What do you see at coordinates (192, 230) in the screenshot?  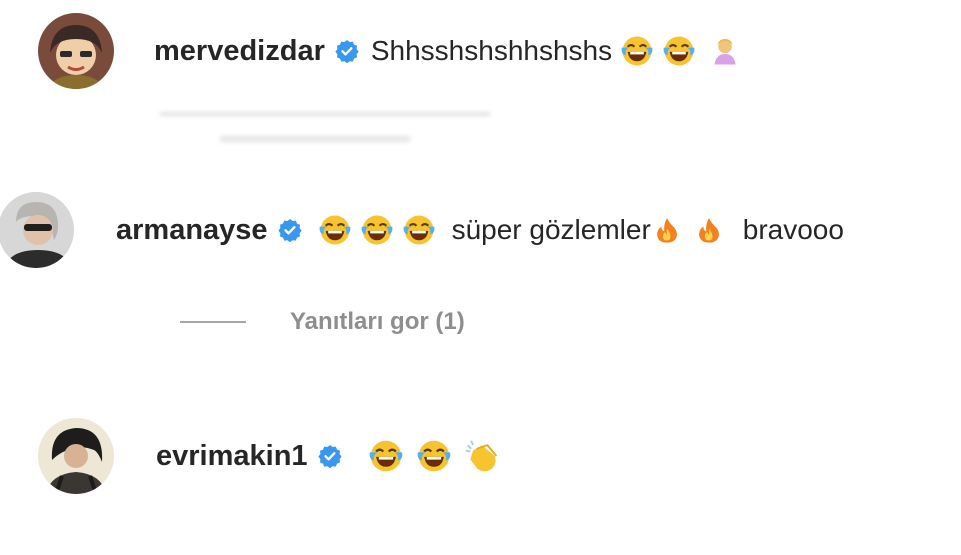 I see `username: armanayse` at bounding box center [192, 230].